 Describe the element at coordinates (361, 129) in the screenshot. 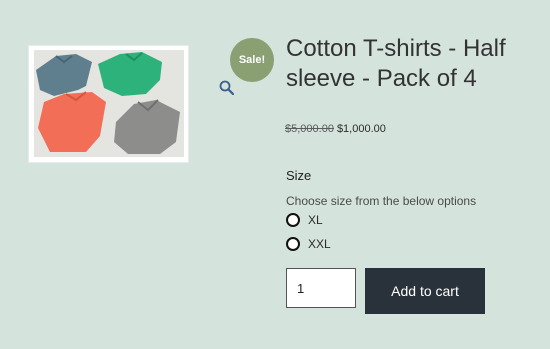

I see `sale-price: $1,000.00` at that location.